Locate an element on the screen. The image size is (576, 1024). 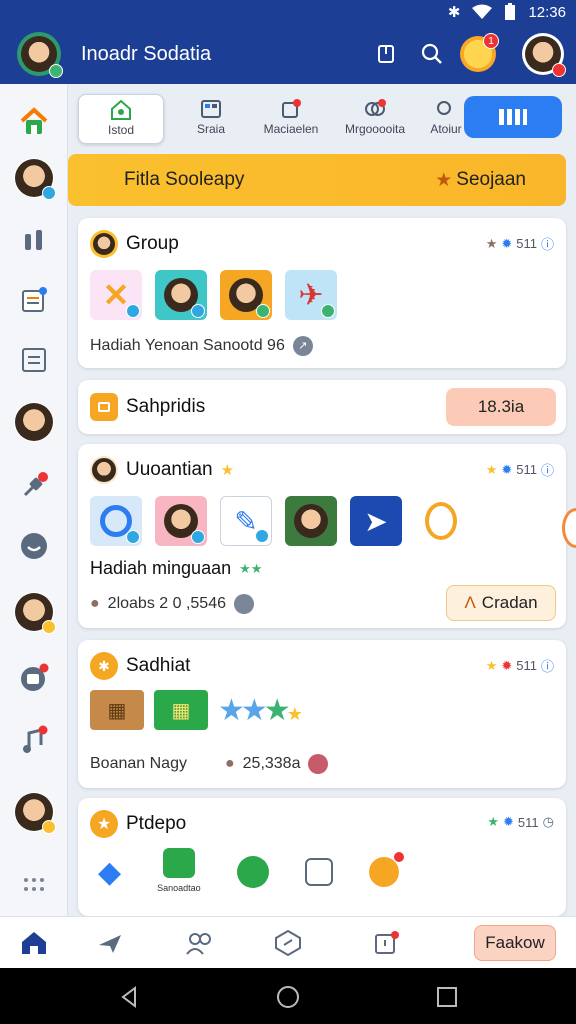
faakow-button: Faakow is located at coordinates (515, 943).